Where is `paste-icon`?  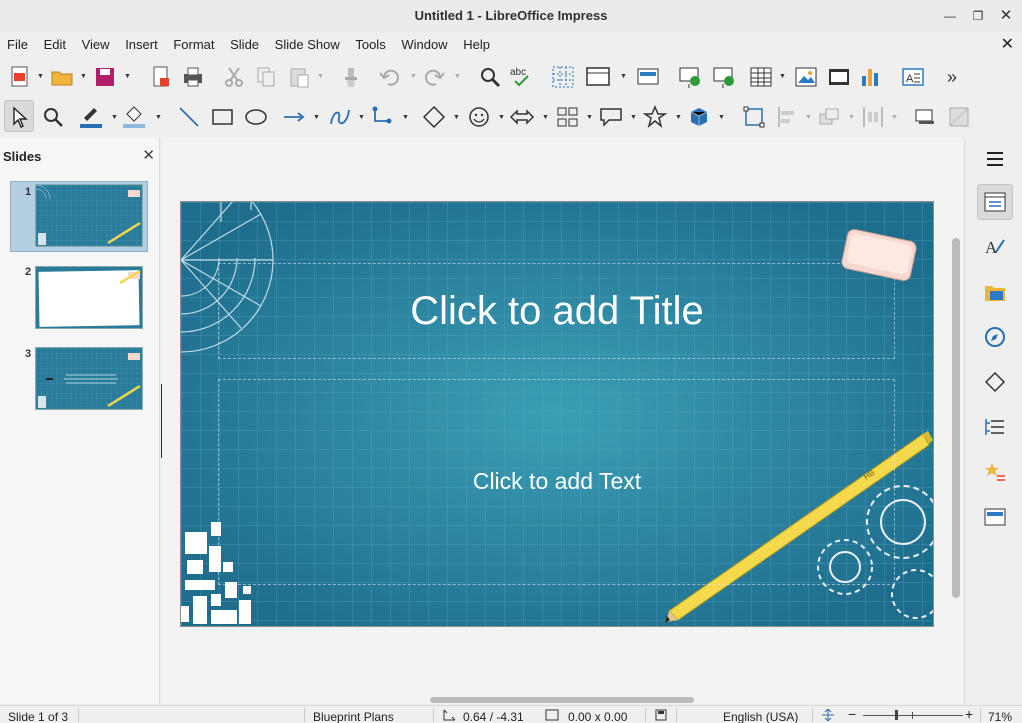 paste-icon is located at coordinates (299, 77).